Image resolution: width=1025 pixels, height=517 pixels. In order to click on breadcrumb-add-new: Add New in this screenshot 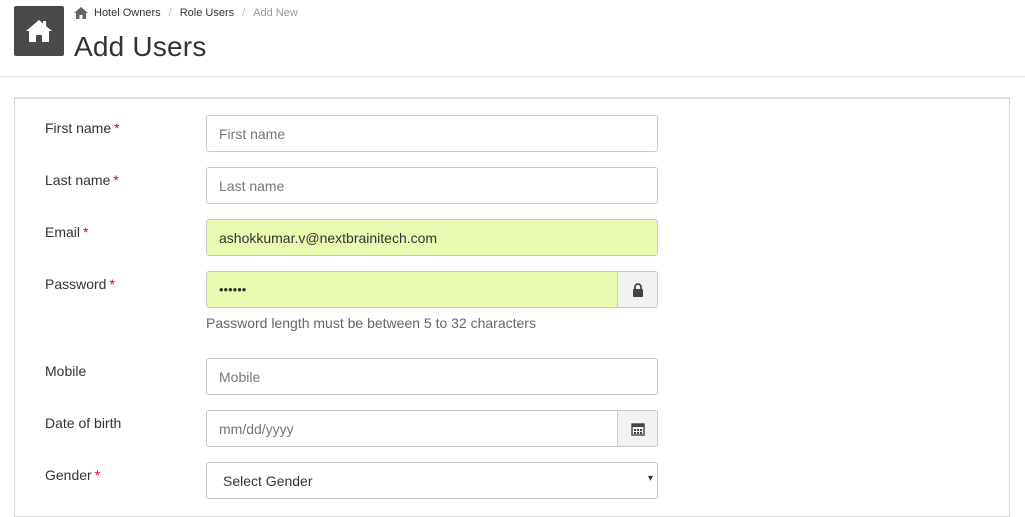, I will do `click(275, 13)`.